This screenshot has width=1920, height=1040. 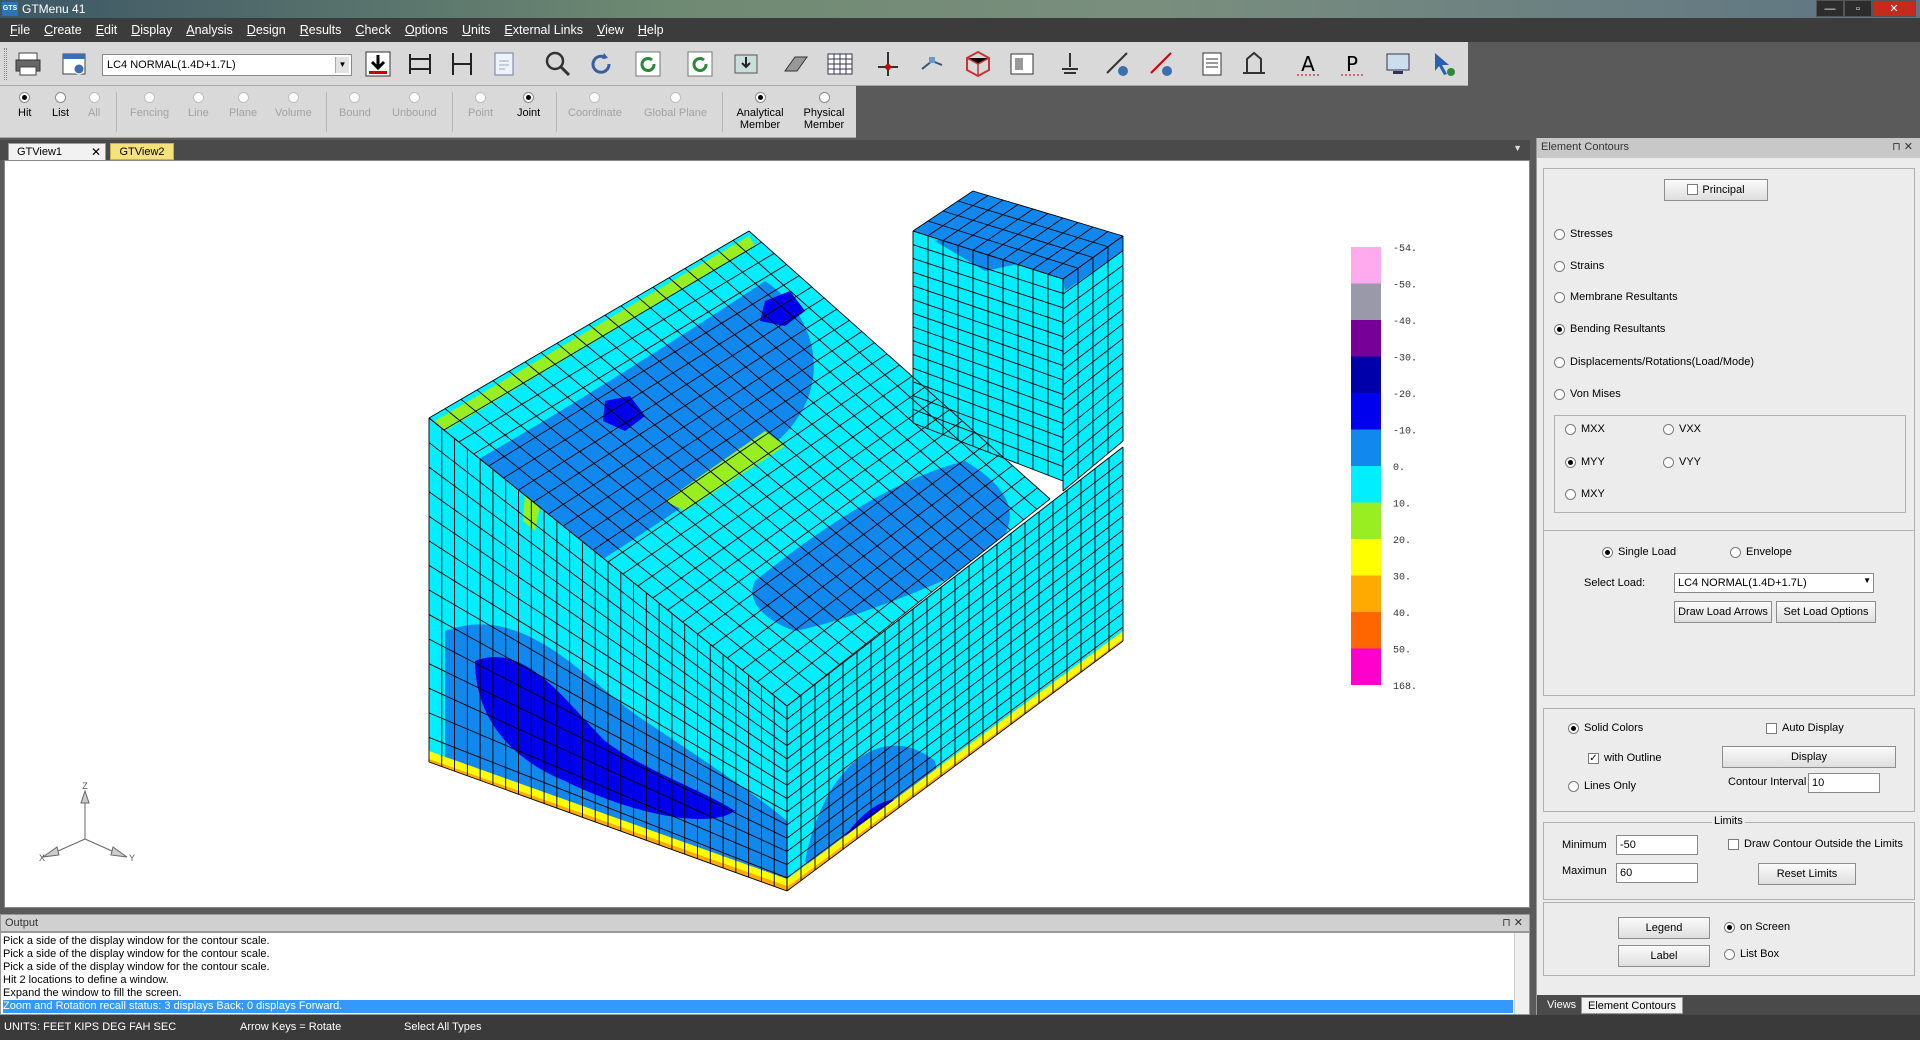 I want to click on print-icon, so click(x=28, y=64).